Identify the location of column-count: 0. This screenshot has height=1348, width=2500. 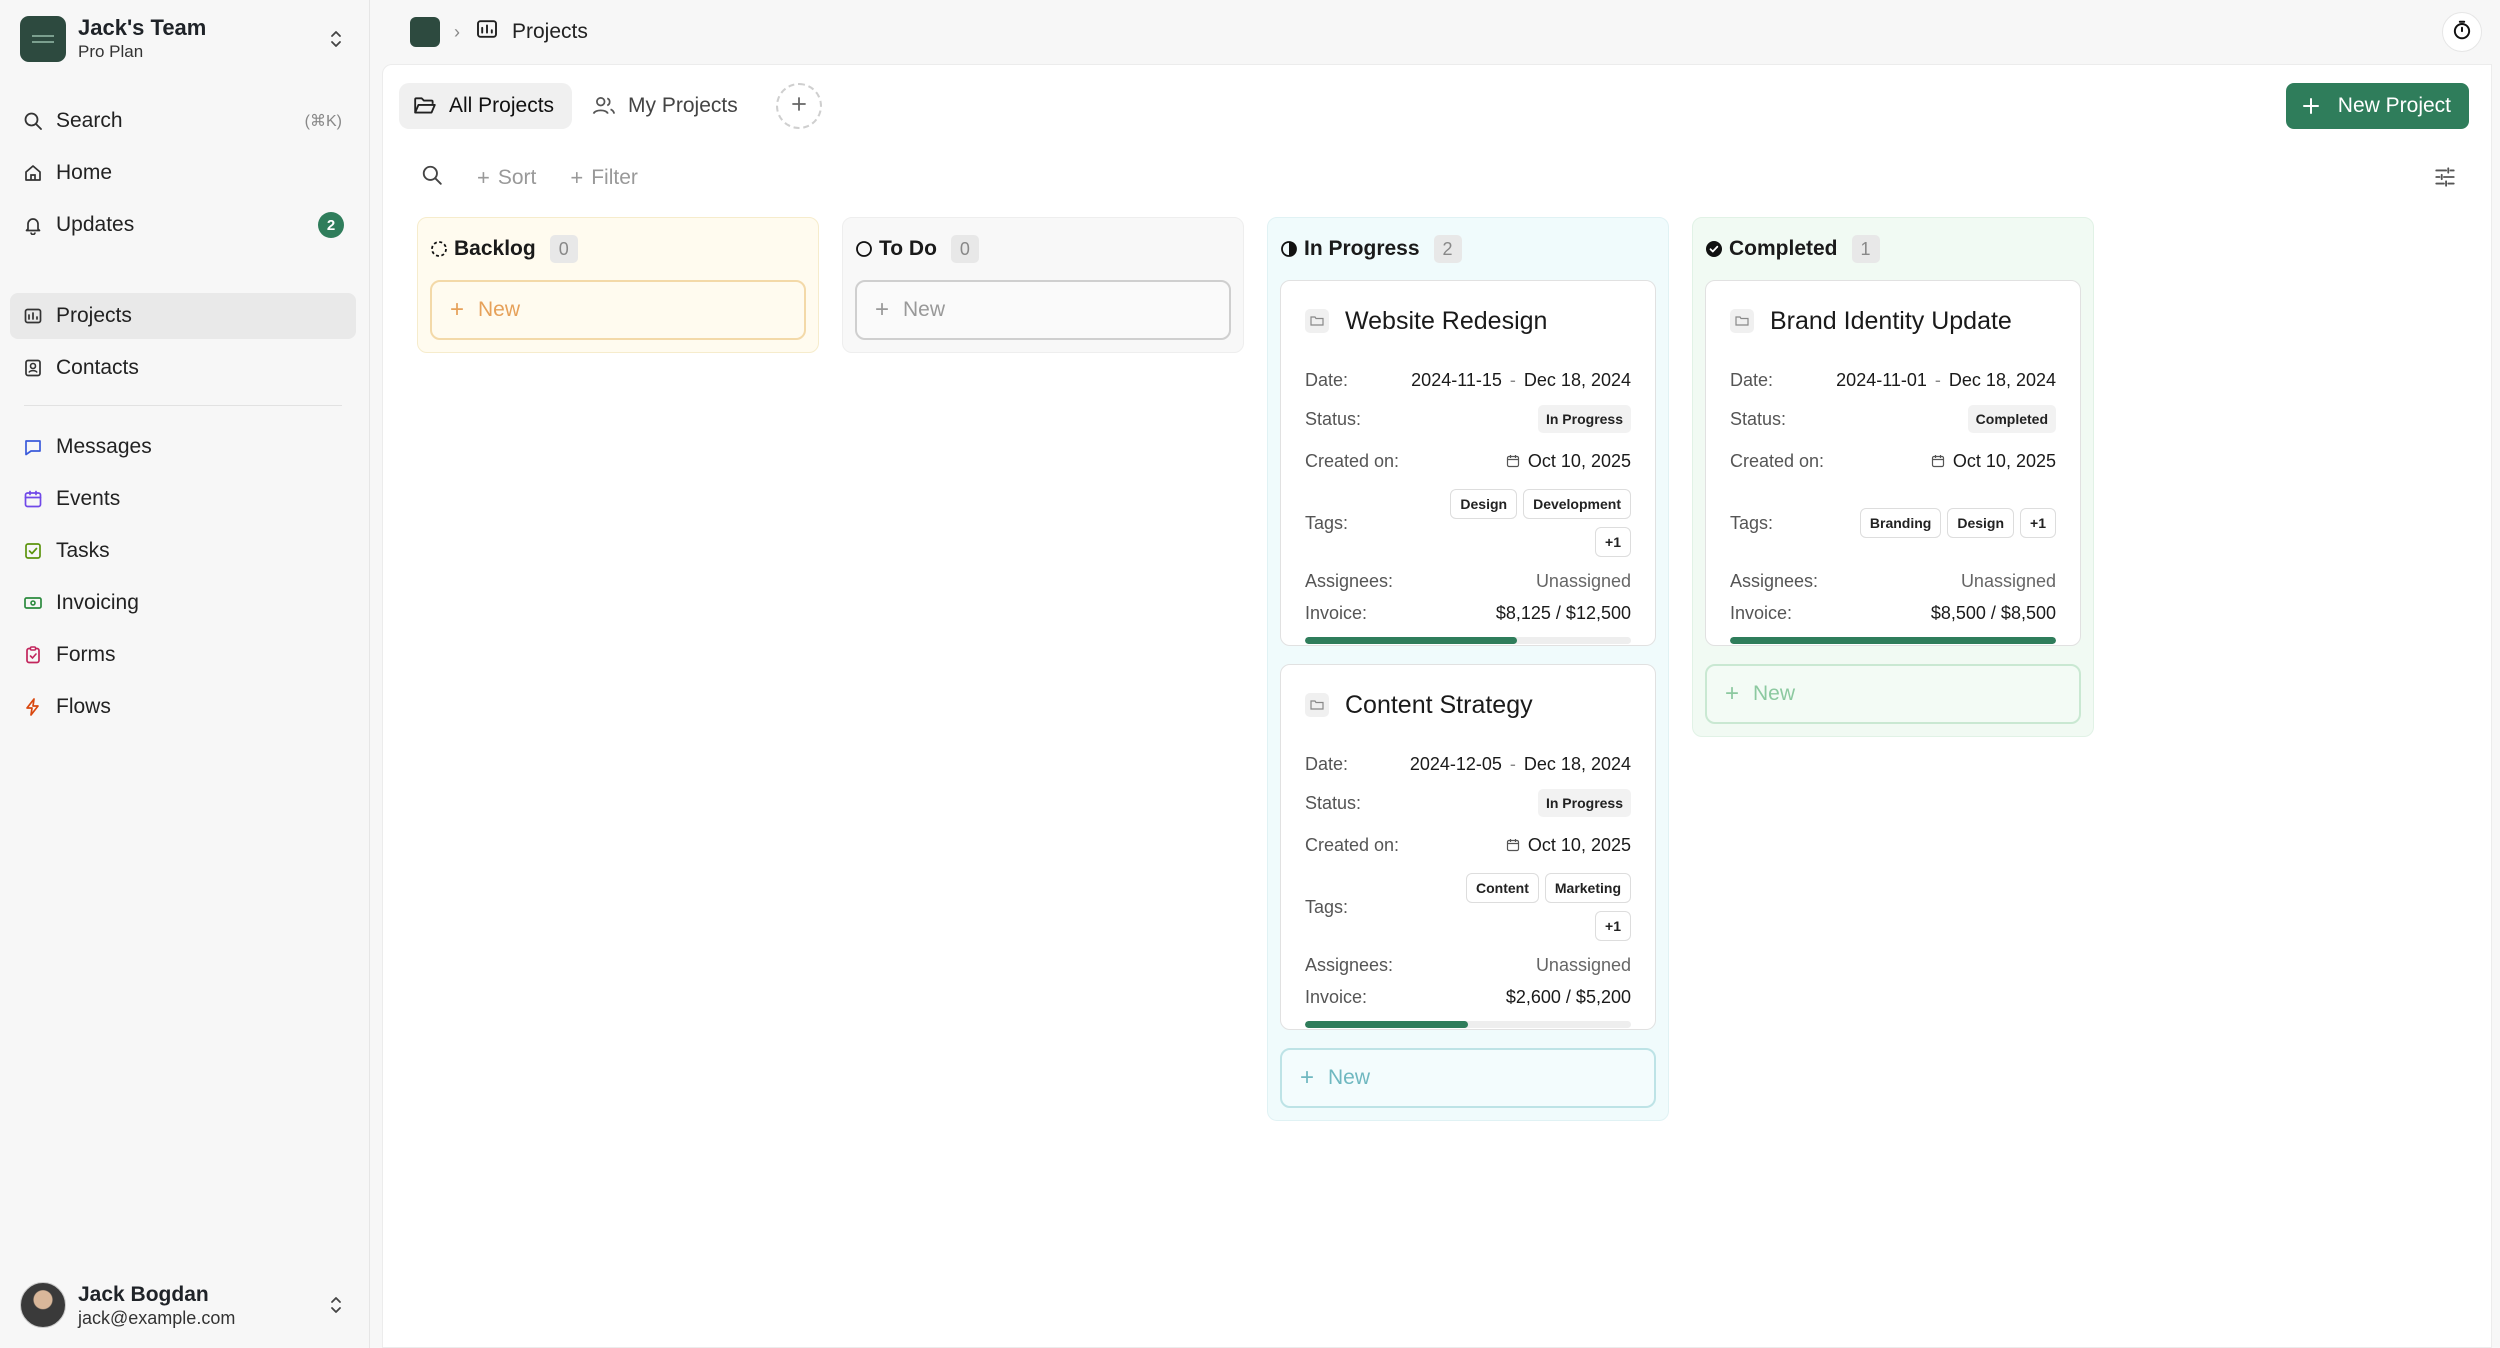
(563, 249).